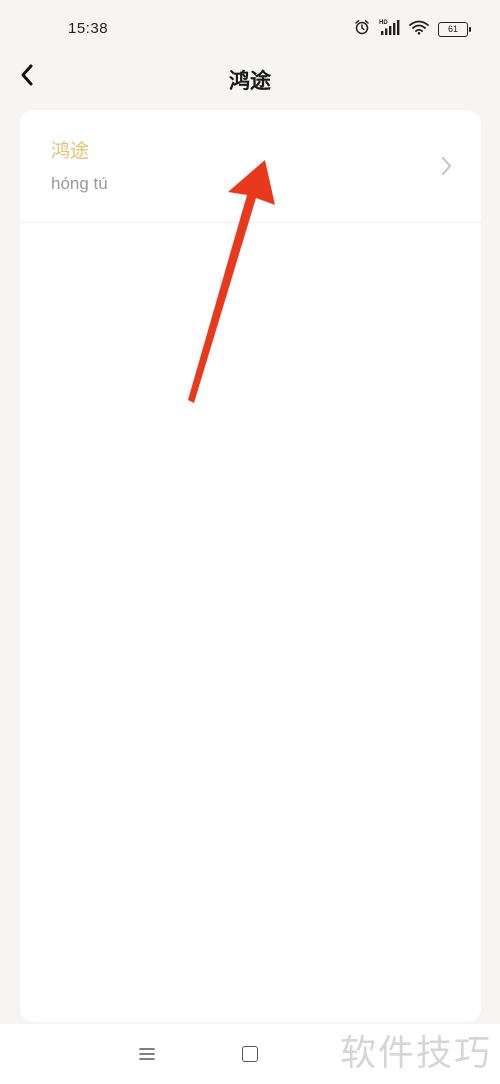  What do you see at coordinates (362, 29) in the screenshot?
I see `alarm-icon` at bounding box center [362, 29].